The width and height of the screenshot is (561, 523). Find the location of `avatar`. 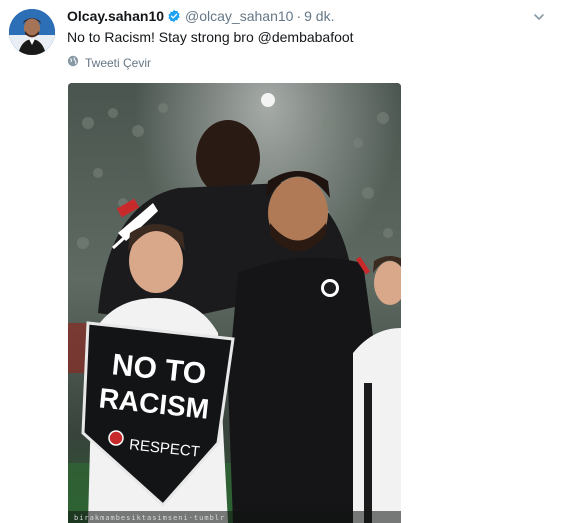

avatar is located at coordinates (32, 32).